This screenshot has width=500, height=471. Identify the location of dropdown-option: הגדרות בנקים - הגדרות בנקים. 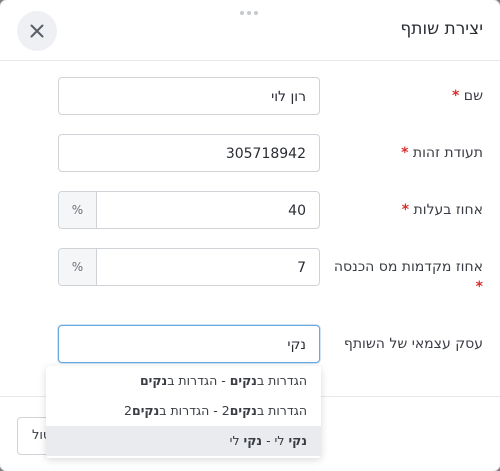
(183, 381).